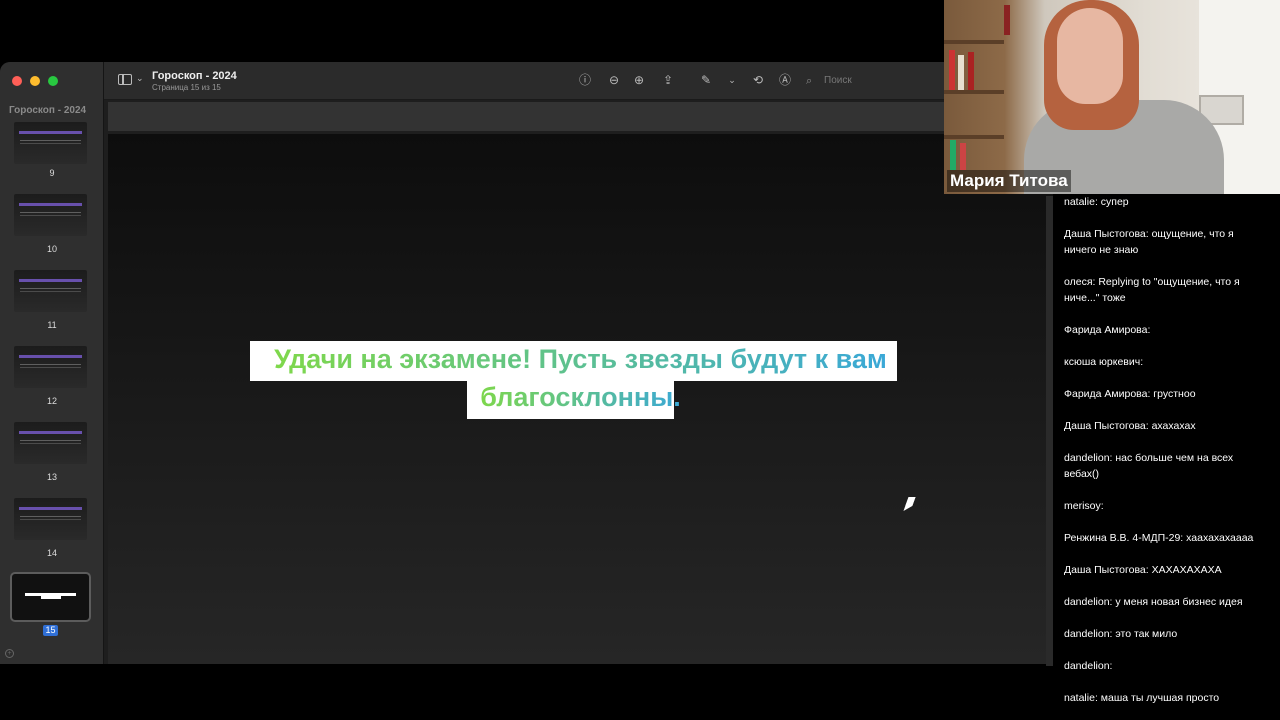  I want to click on page-number-label: 14, so click(51, 553).